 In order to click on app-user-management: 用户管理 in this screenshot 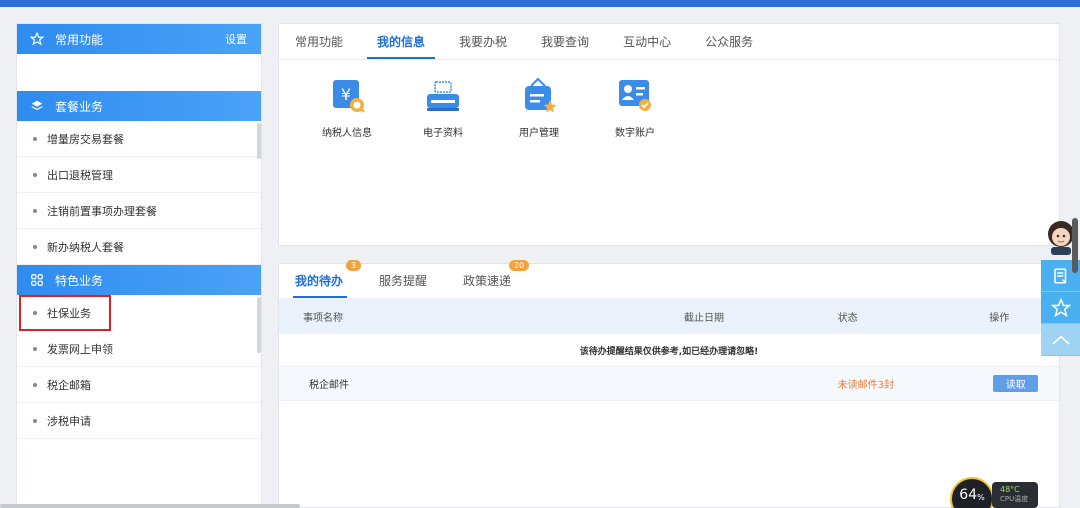, I will do `click(539, 107)`.